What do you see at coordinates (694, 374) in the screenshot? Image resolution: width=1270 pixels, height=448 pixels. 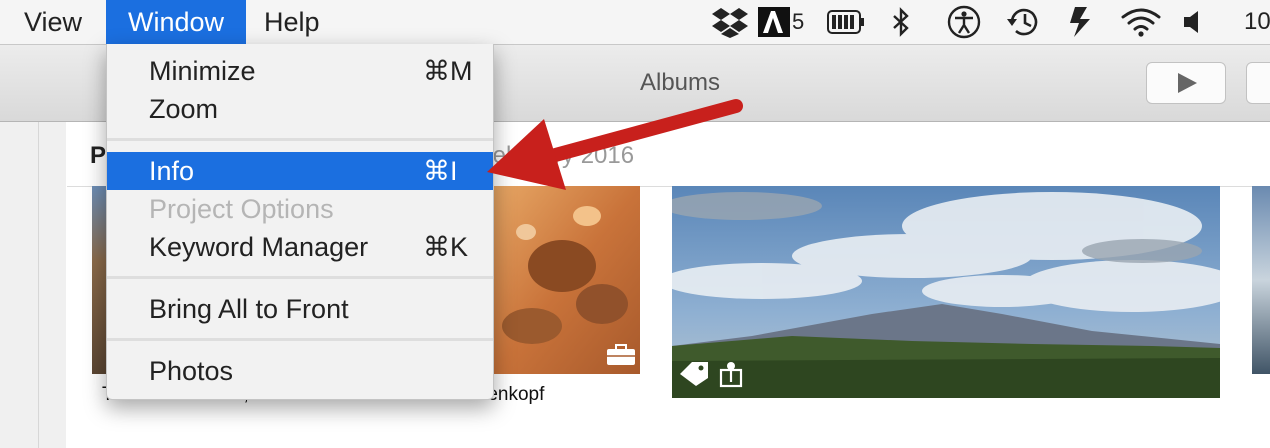 I see `keyword-tag-icon` at bounding box center [694, 374].